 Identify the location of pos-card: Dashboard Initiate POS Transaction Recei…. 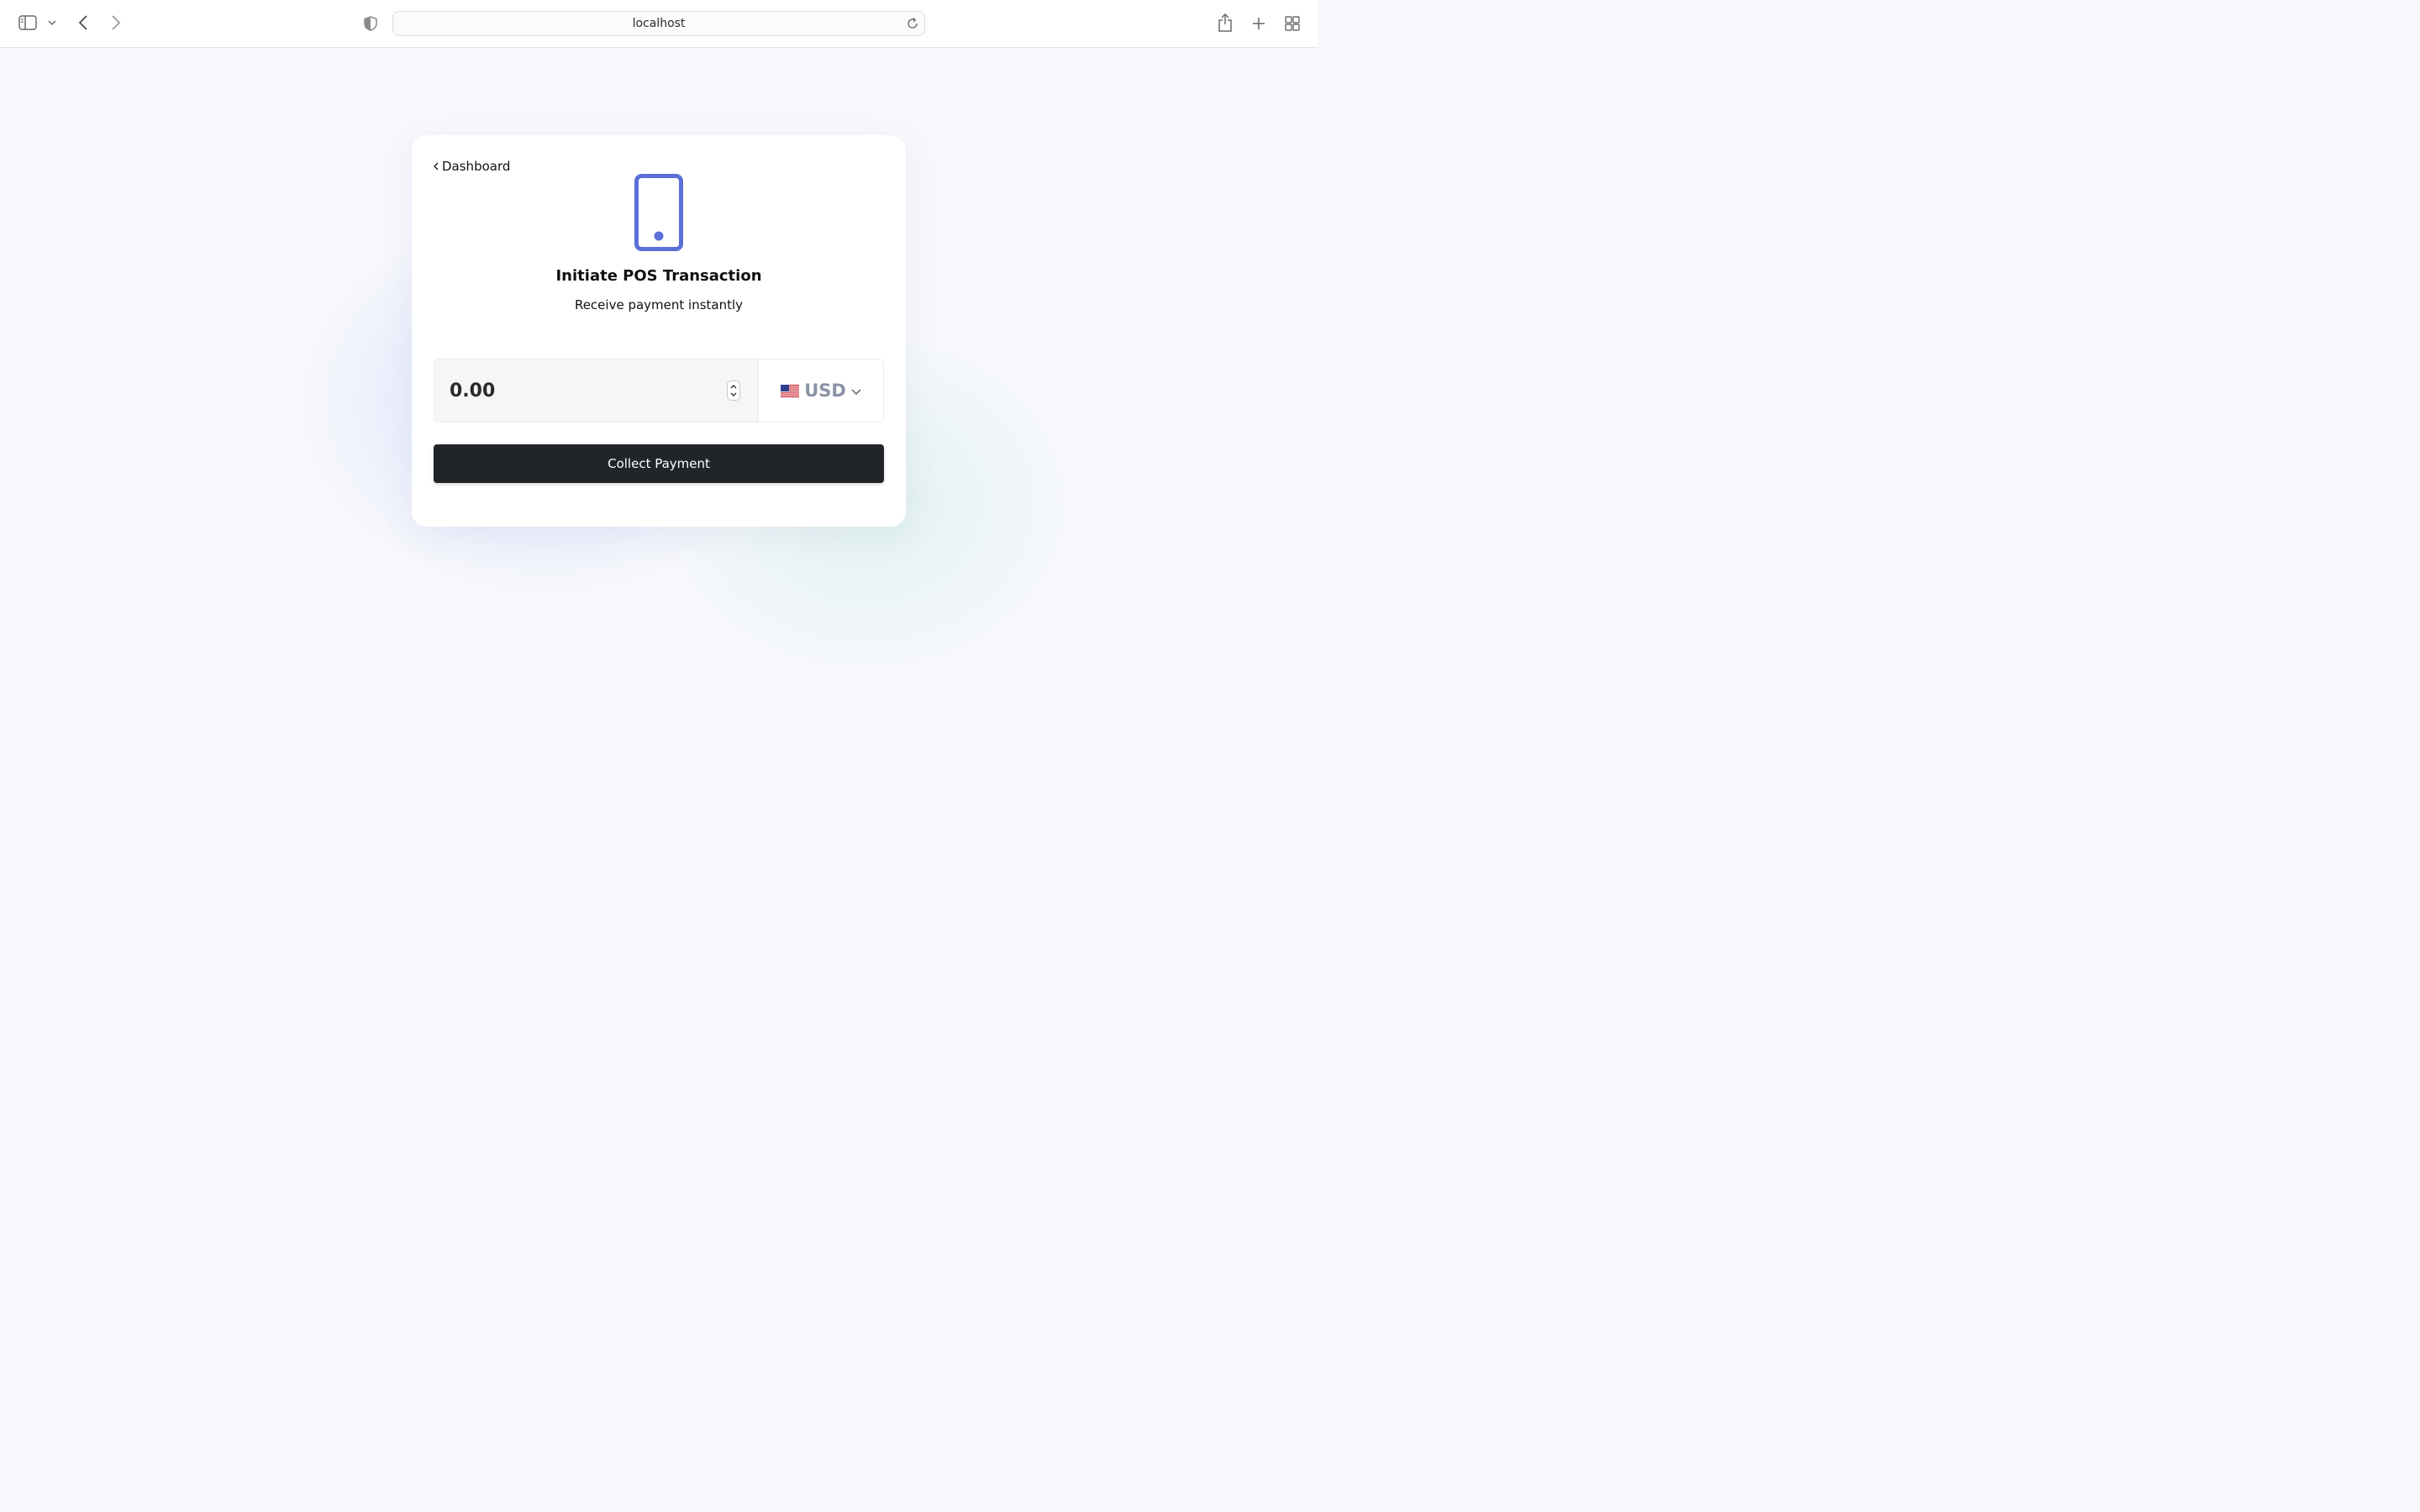
(659, 331).